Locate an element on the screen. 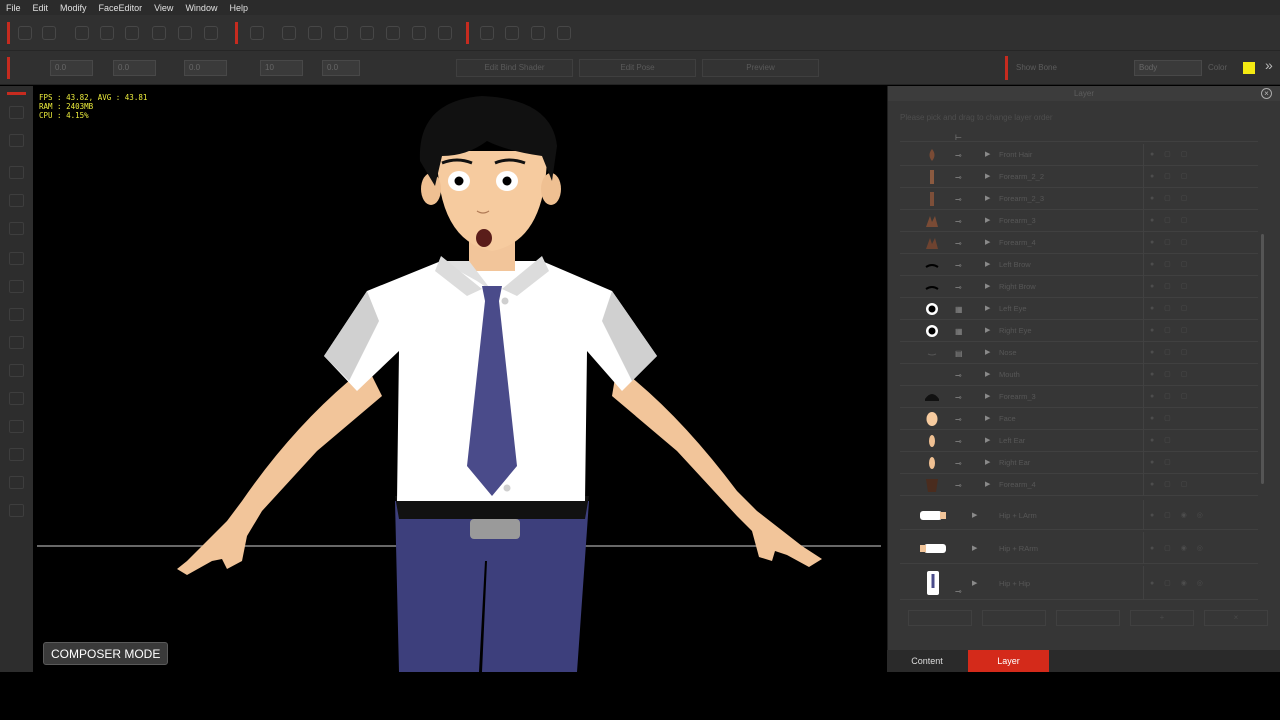  show-bone-checkbox: Show Bone is located at coordinates (1036, 67).